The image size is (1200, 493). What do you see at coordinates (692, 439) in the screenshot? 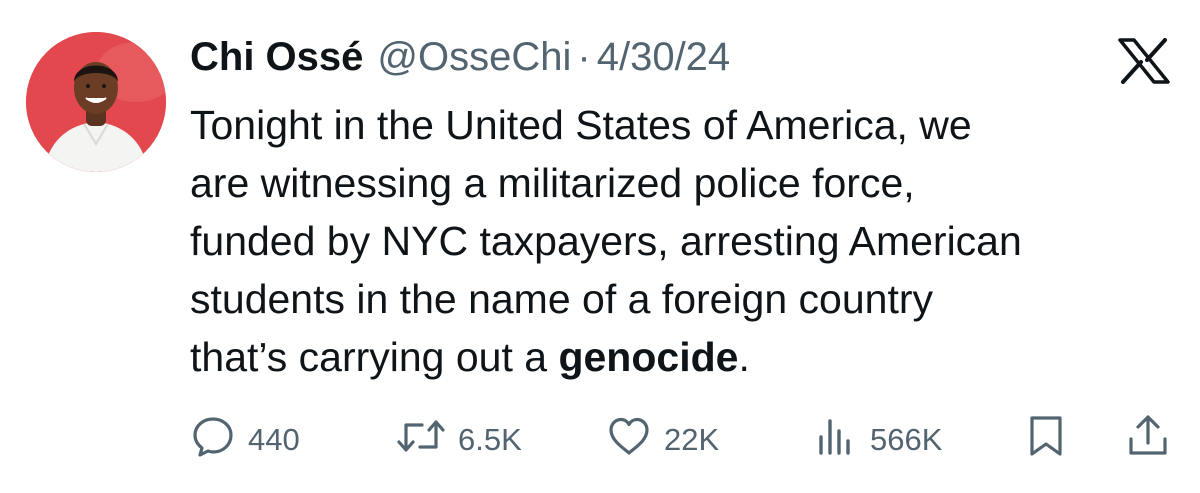
I see `like-count: 22K` at bounding box center [692, 439].